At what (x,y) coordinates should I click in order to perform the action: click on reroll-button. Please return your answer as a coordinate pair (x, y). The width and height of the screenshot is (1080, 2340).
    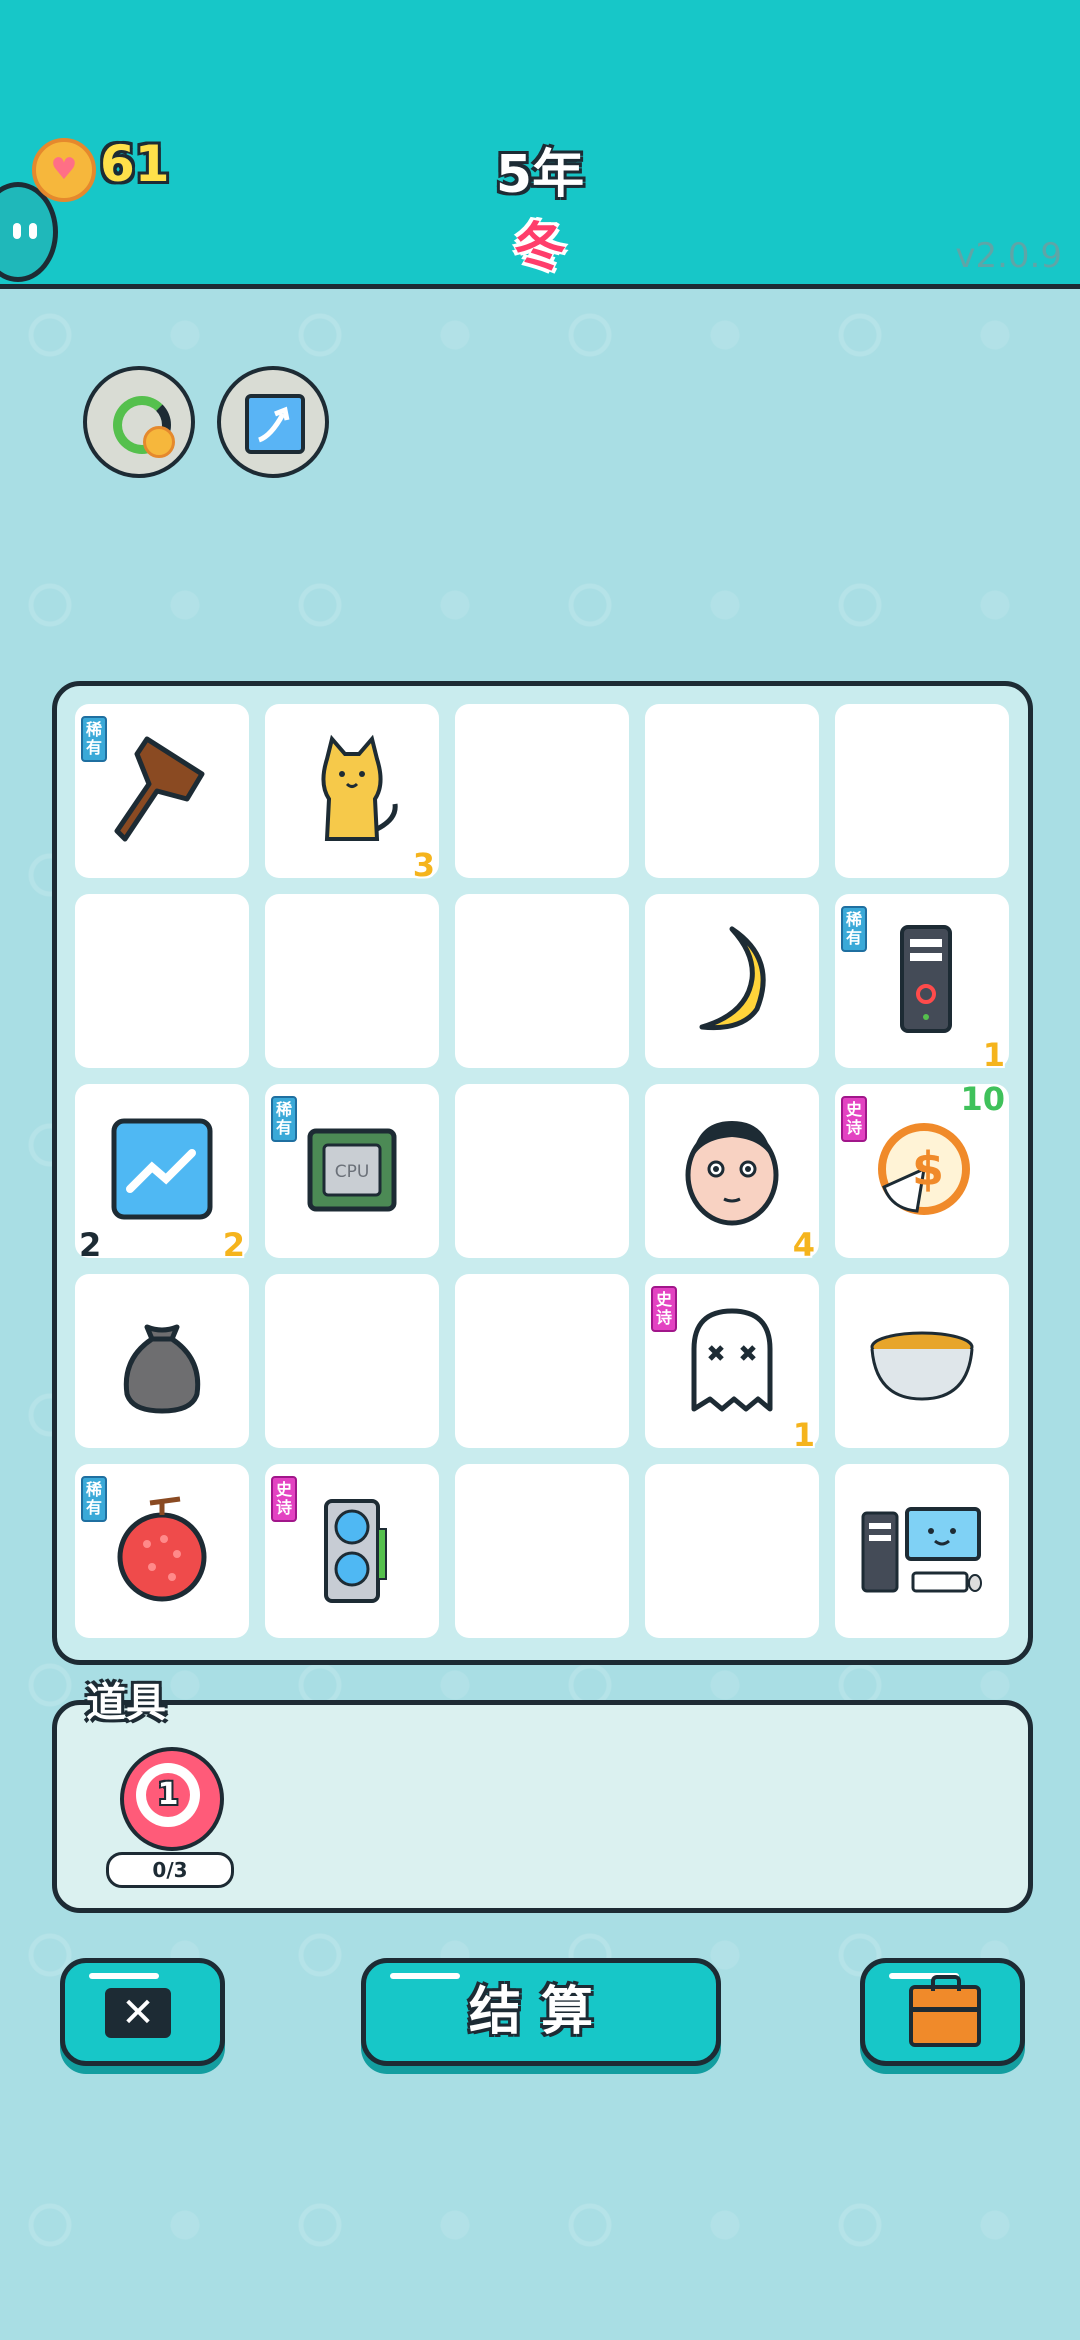
    Looking at the image, I should click on (139, 422).